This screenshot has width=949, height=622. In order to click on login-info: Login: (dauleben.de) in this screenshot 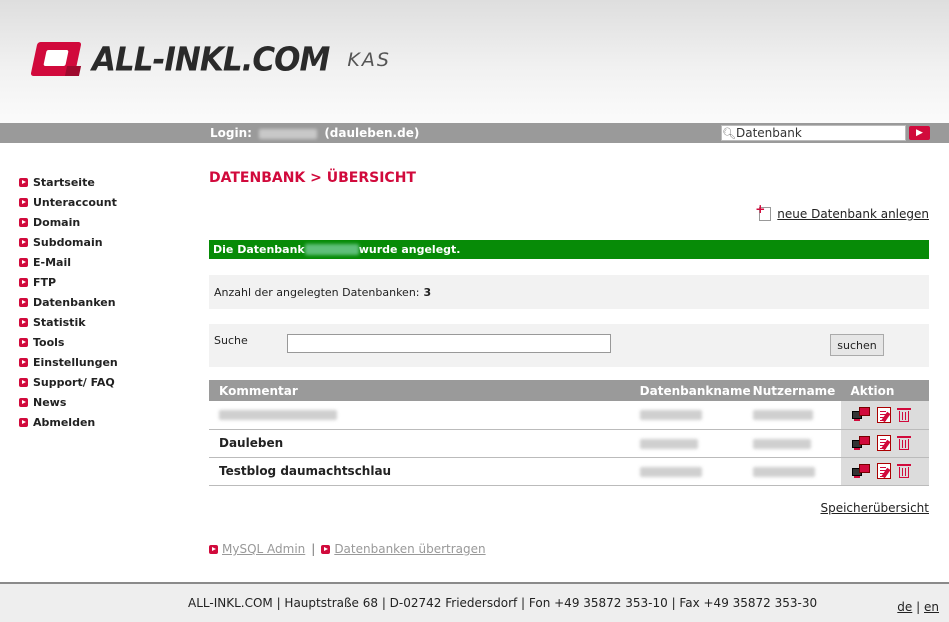, I will do `click(314, 133)`.